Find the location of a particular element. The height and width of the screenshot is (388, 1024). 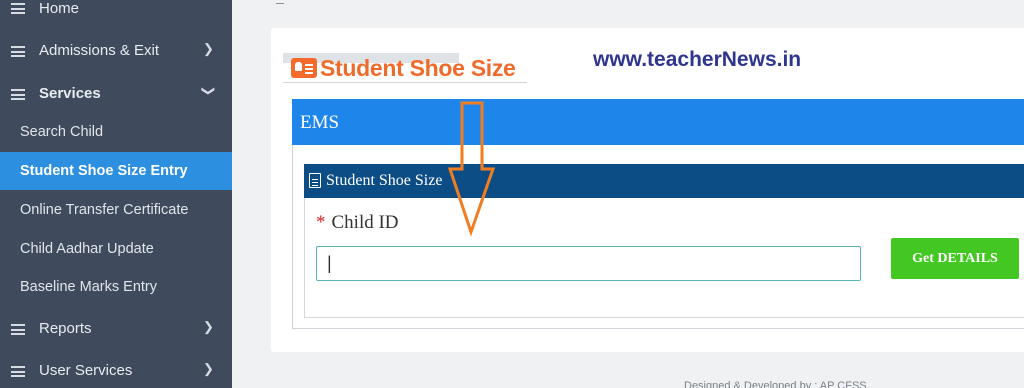

chevron-down-icon: ❯ is located at coordinates (209, 91).